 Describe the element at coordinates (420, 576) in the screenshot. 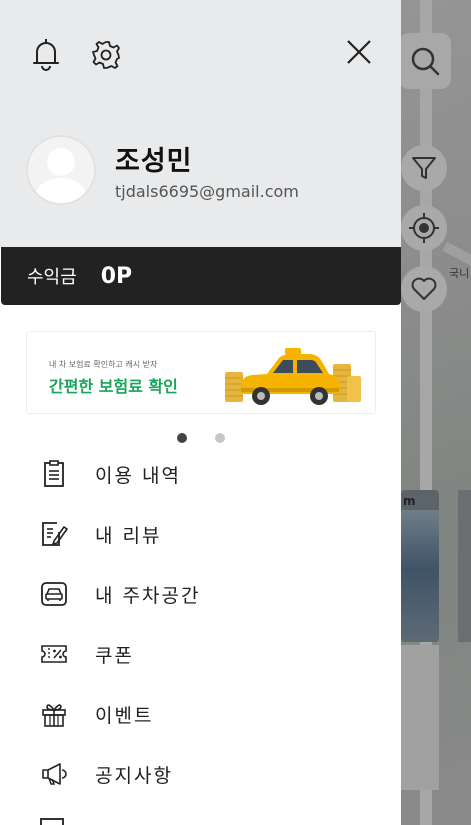

I see `parking-photo` at that location.